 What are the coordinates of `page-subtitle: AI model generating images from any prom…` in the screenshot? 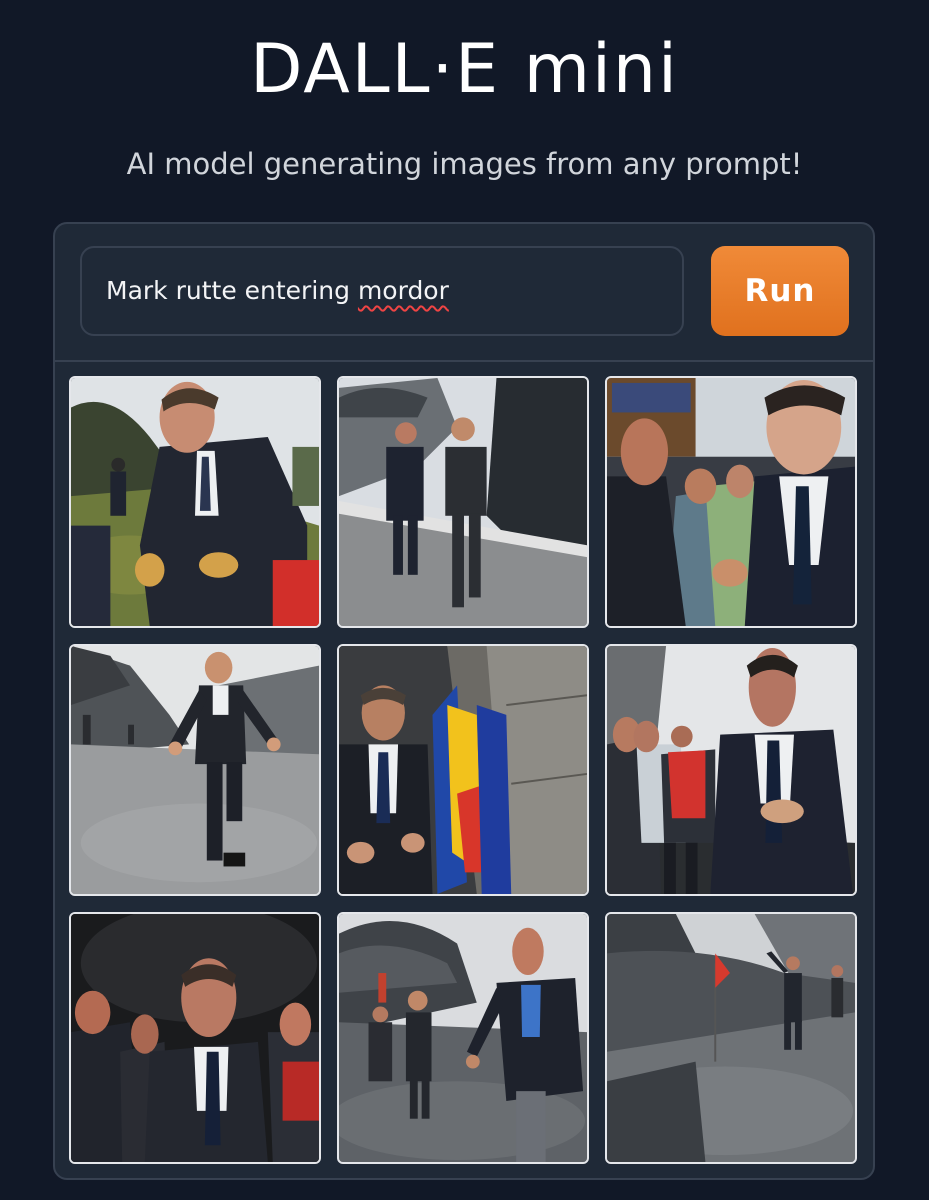 It's located at (464, 164).